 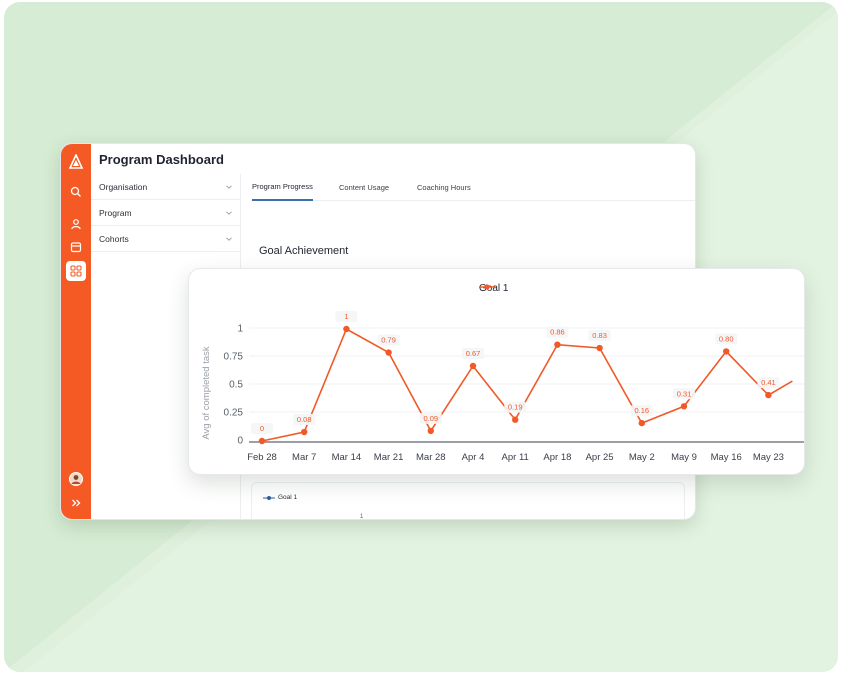 I want to click on y-tick-label: 0.25, so click(x=234, y=413).